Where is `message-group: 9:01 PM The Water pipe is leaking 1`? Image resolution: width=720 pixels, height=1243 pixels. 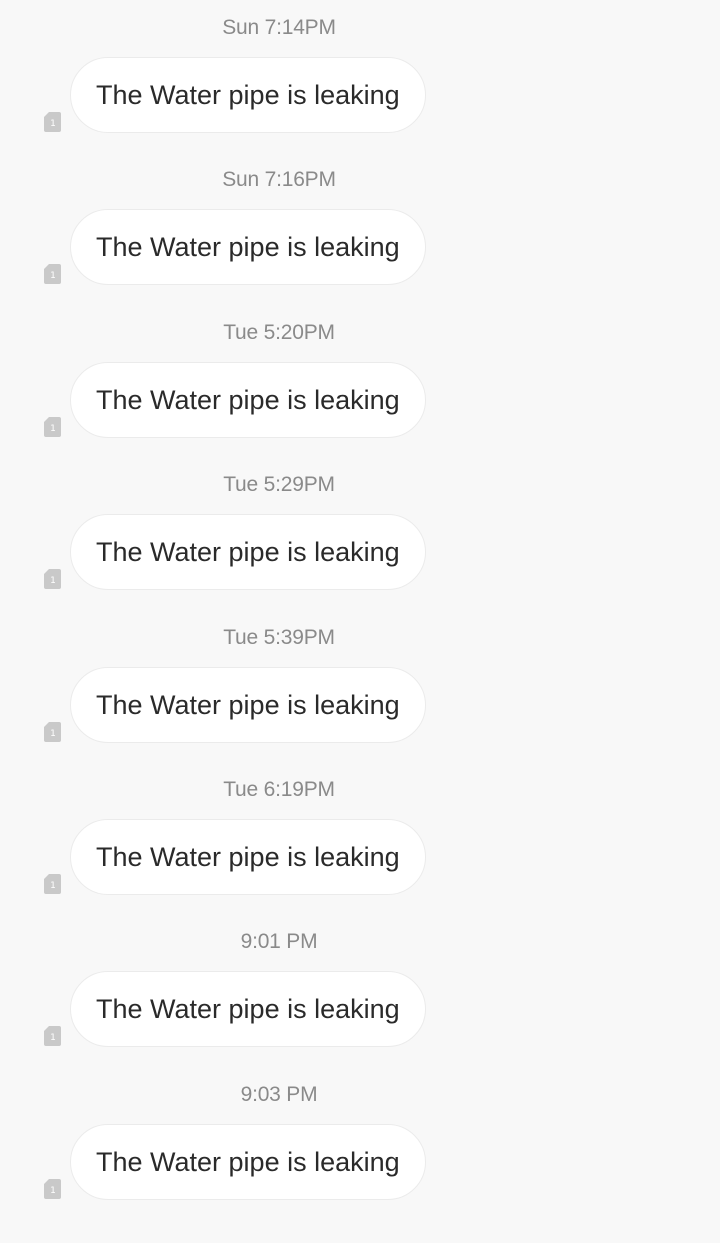 message-group: 9:01 PM The Water pipe is leaking 1 is located at coordinates (360, 990).